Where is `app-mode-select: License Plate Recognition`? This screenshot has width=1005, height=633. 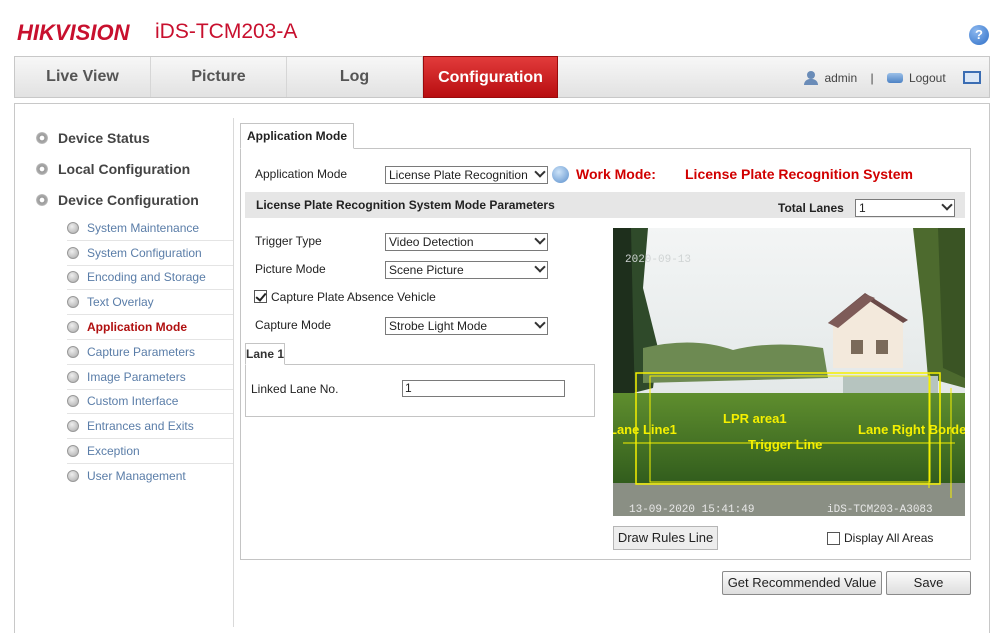
app-mode-select: License Plate Recognition is located at coordinates (466, 175).